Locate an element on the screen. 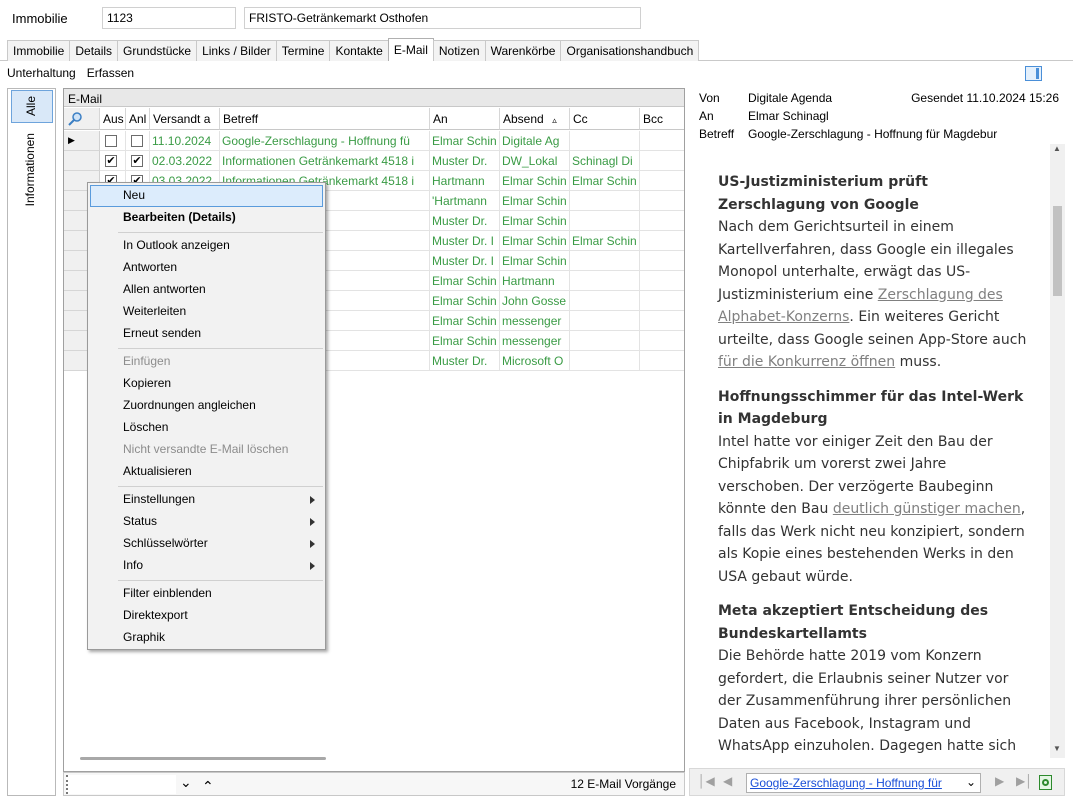  tab-warenkörbe: Warenkörbe is located at coordinates (523, 50).